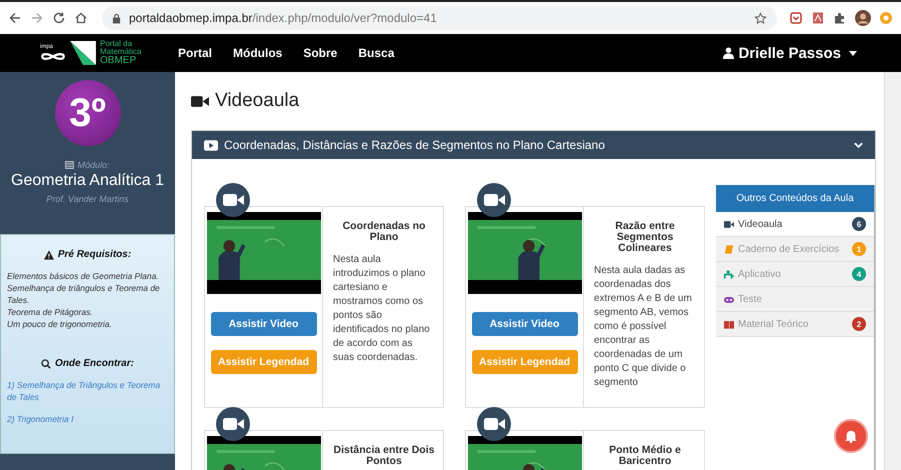 The width and height of the screenshot is (901, 470). Describe the element at coordinates (257, 53) in the screenshot. I see `nav-link: Módulos` at that location.